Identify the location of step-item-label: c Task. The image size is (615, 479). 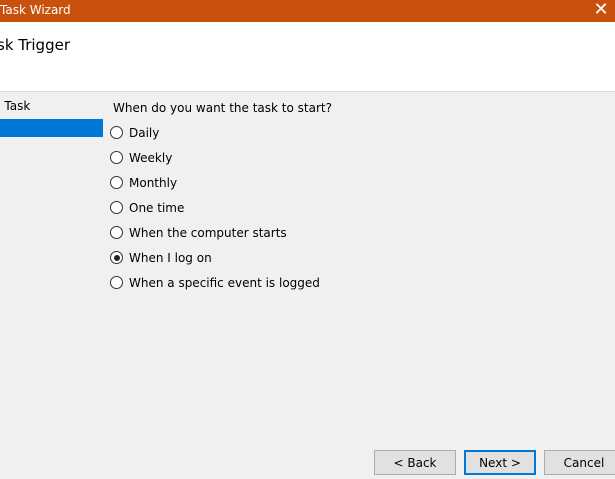
(15, 106).